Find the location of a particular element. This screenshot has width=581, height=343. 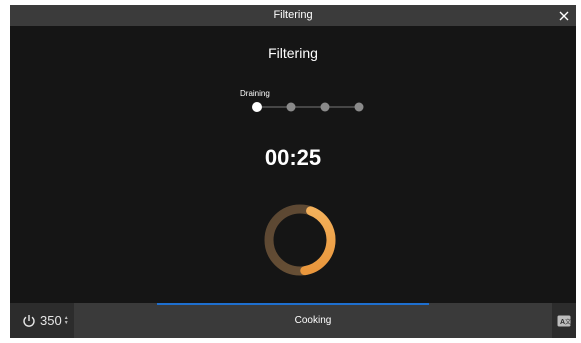

progress-ring is located at coordinates (300, 240).